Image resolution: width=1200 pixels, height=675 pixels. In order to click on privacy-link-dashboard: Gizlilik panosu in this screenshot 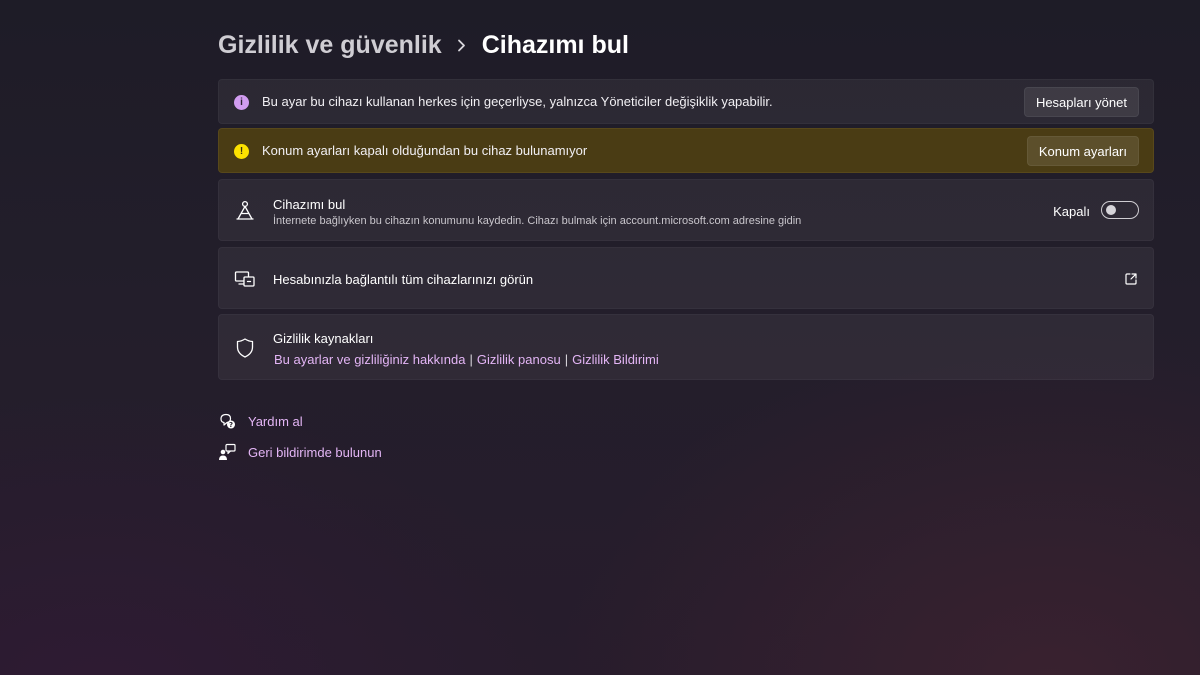, I will do `click(519, 359)`.